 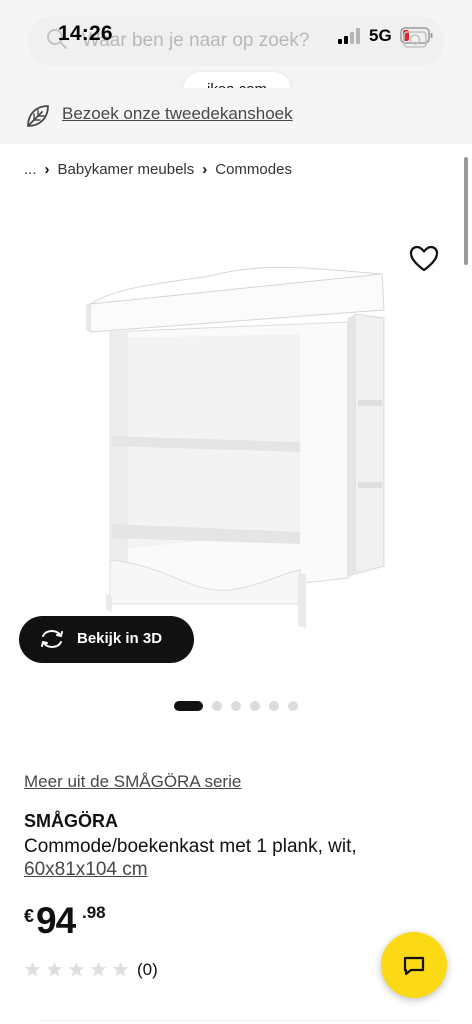 I want to click on divider, so click(x=240, y=1020).